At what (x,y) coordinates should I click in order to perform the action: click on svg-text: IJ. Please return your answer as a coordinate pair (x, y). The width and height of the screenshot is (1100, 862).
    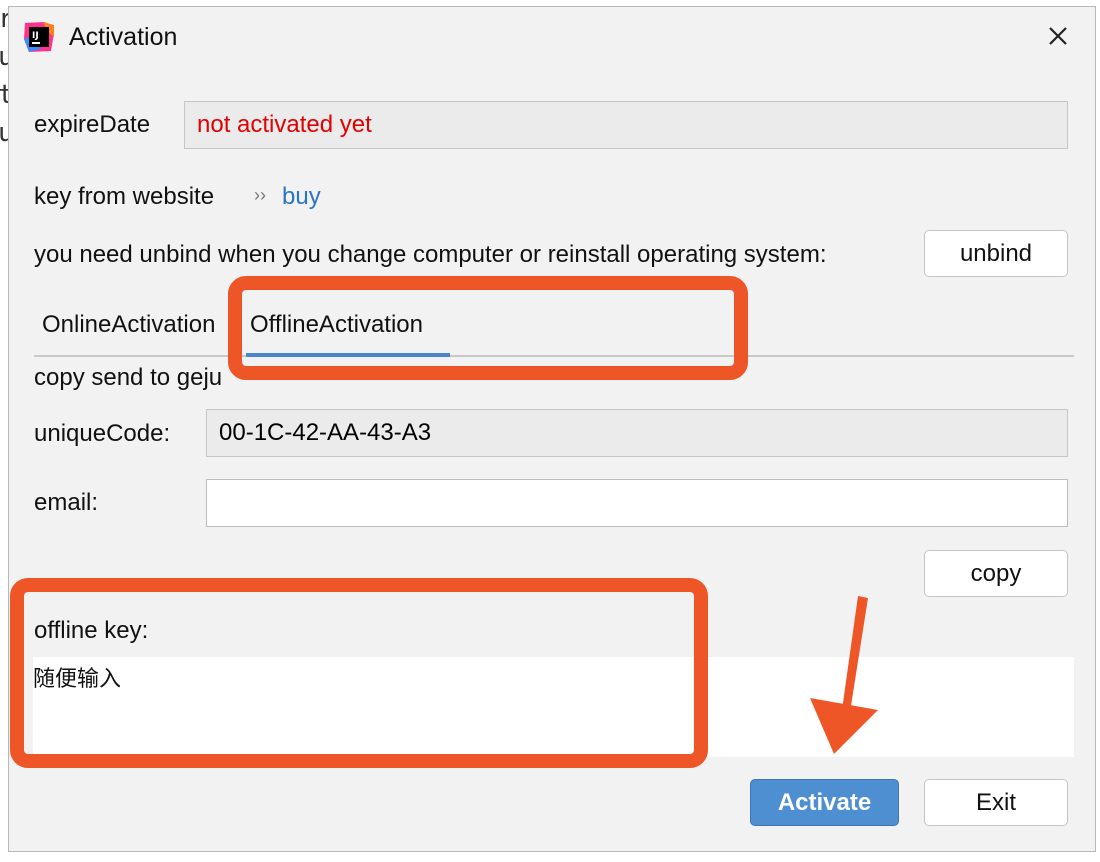
    Looking at the image, I should click on (35, 36).